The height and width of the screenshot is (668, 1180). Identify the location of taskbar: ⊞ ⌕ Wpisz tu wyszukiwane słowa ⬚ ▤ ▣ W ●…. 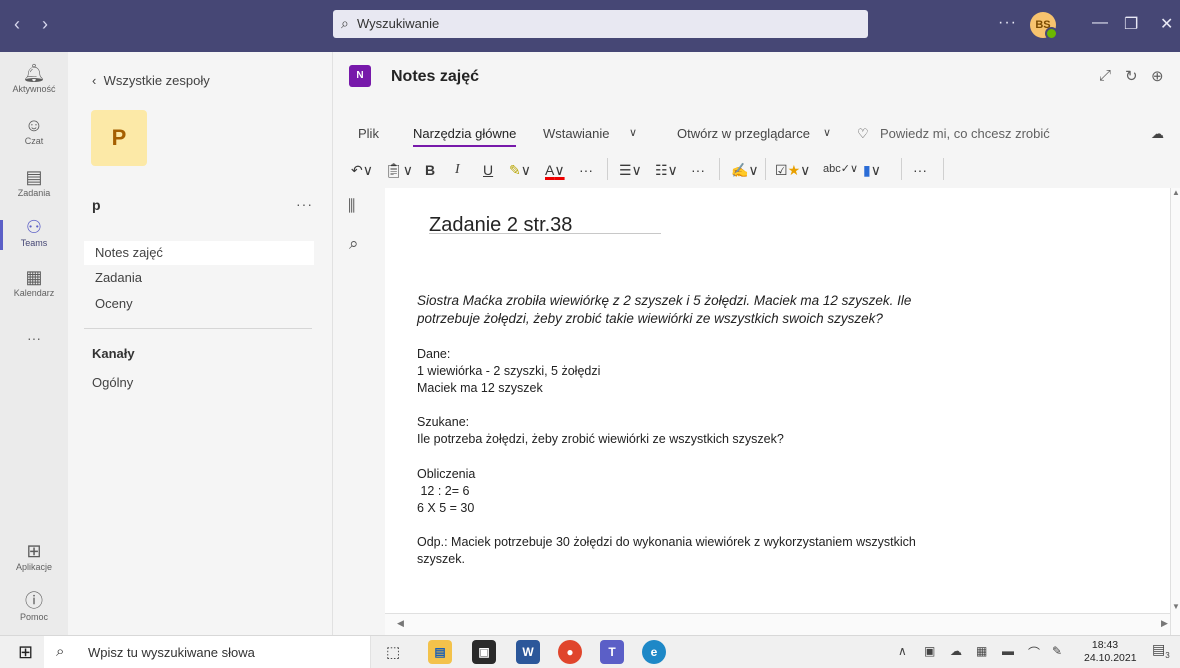
(590, 651).